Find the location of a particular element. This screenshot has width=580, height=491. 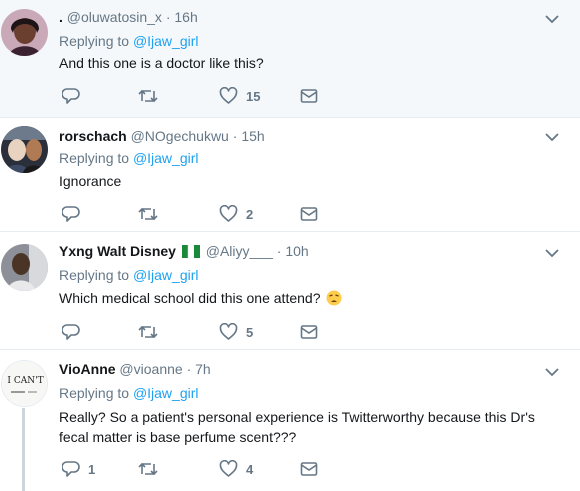

avatar-caption: I CAN'T is located at coordinates (25, 381).